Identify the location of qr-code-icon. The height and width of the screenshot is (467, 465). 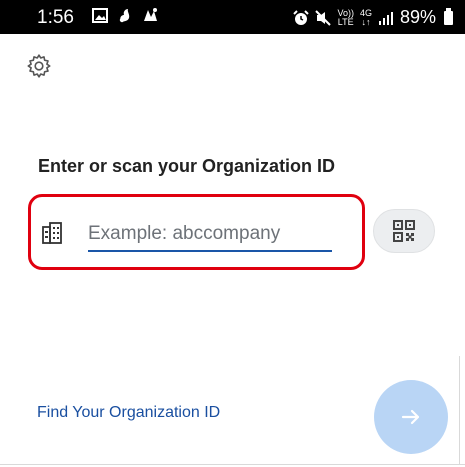
(404, 231).